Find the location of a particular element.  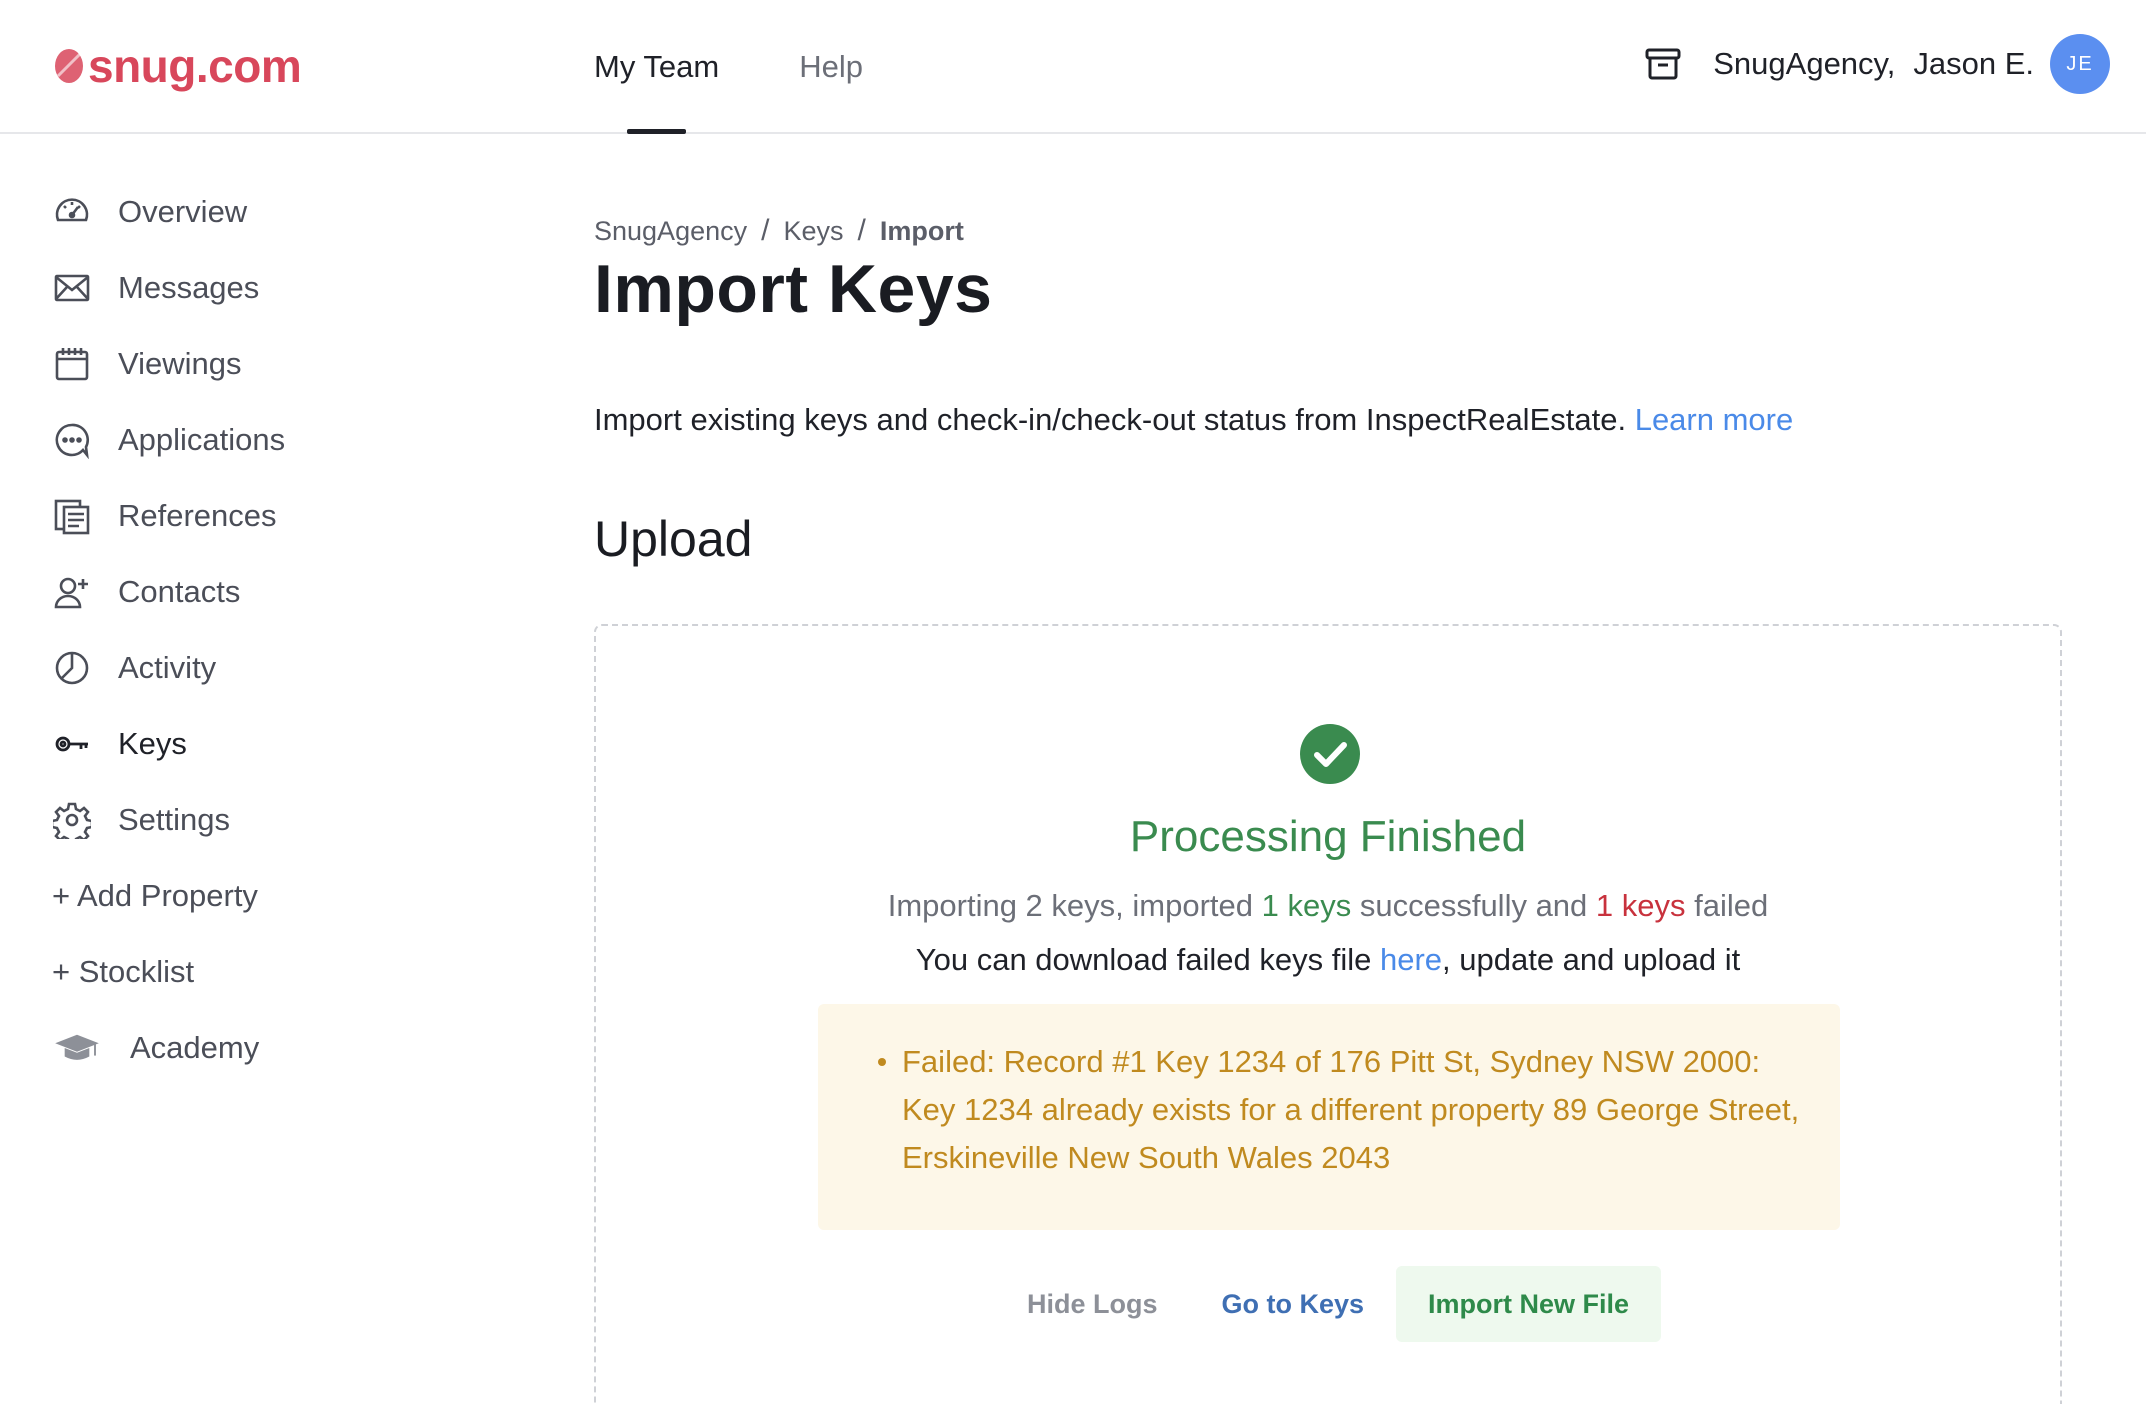

nav-my-team: My Team is located at coordinates (656, 67).